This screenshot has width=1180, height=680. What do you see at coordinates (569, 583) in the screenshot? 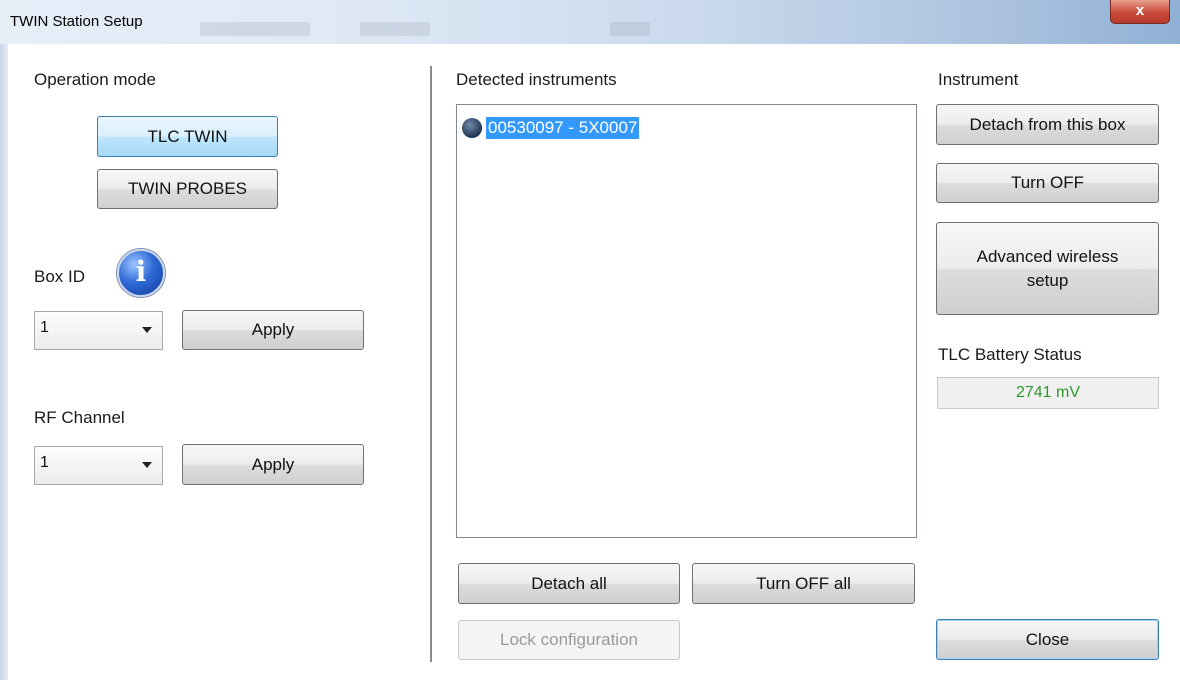
I see `detach-all-button: Detach all` at bounding box center [569, 583].